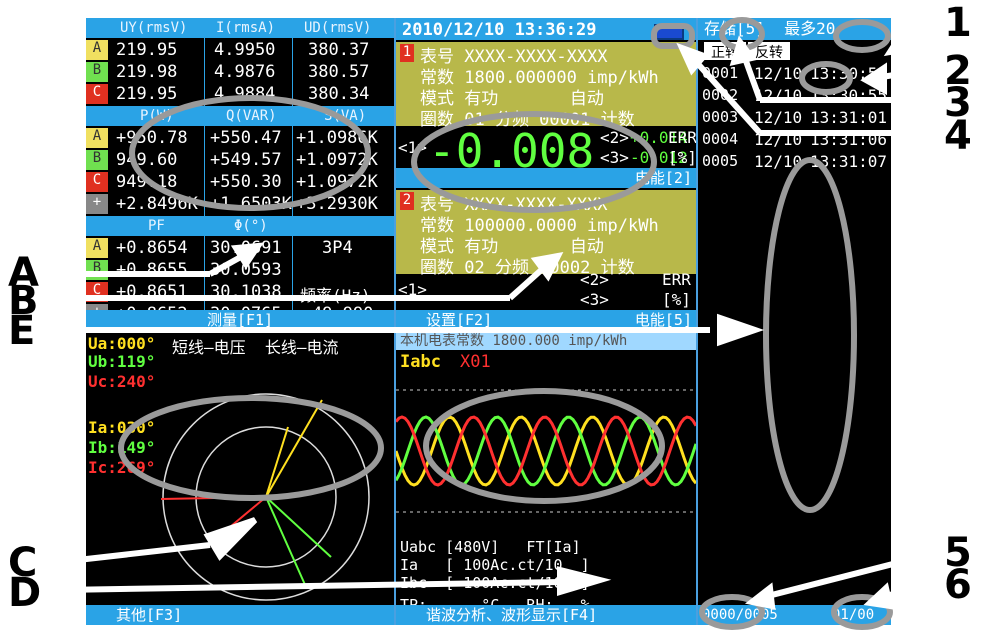 The image size is (997, 630). I want to click on callout-1: 1, so click(958, 23).